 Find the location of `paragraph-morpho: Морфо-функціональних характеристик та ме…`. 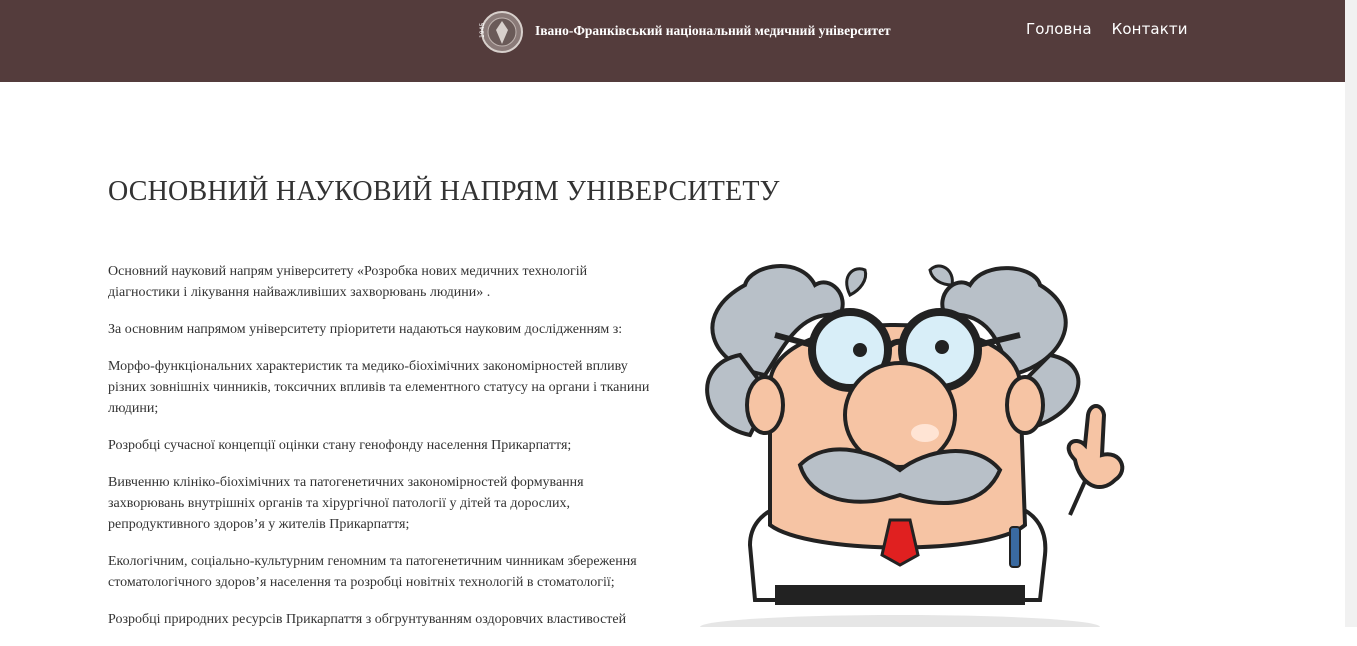

paragraph-morpho: Морфо-функціональних характеристик та ме… is located at coordinates (379, 387).